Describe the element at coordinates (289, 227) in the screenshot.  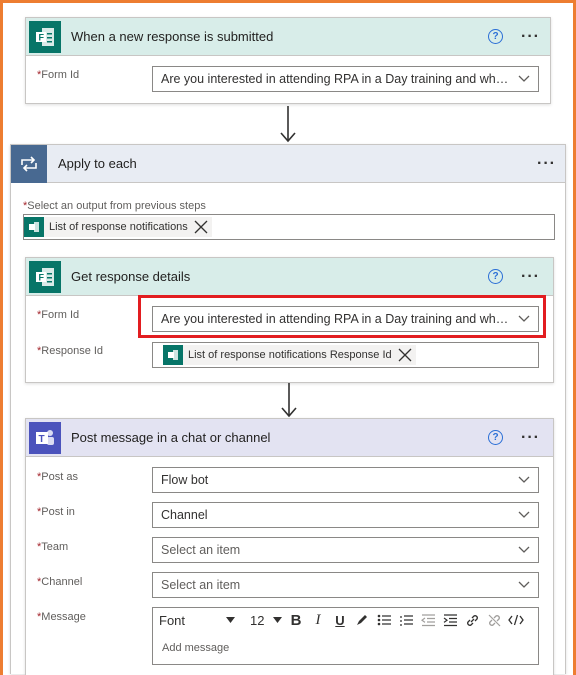
I see `select-output-field: List of response notifications` at that location.